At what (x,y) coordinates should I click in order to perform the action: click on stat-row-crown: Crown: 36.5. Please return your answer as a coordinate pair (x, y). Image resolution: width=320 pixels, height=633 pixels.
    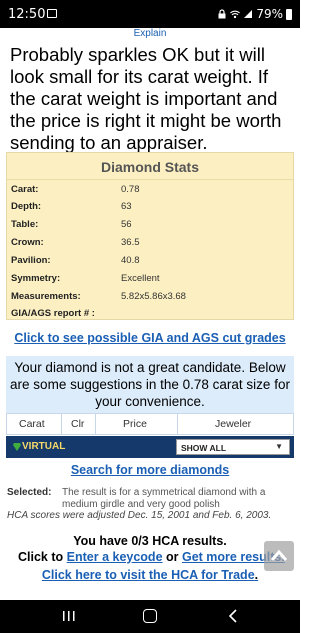
    Looking at the image, I should click on (151, 246).